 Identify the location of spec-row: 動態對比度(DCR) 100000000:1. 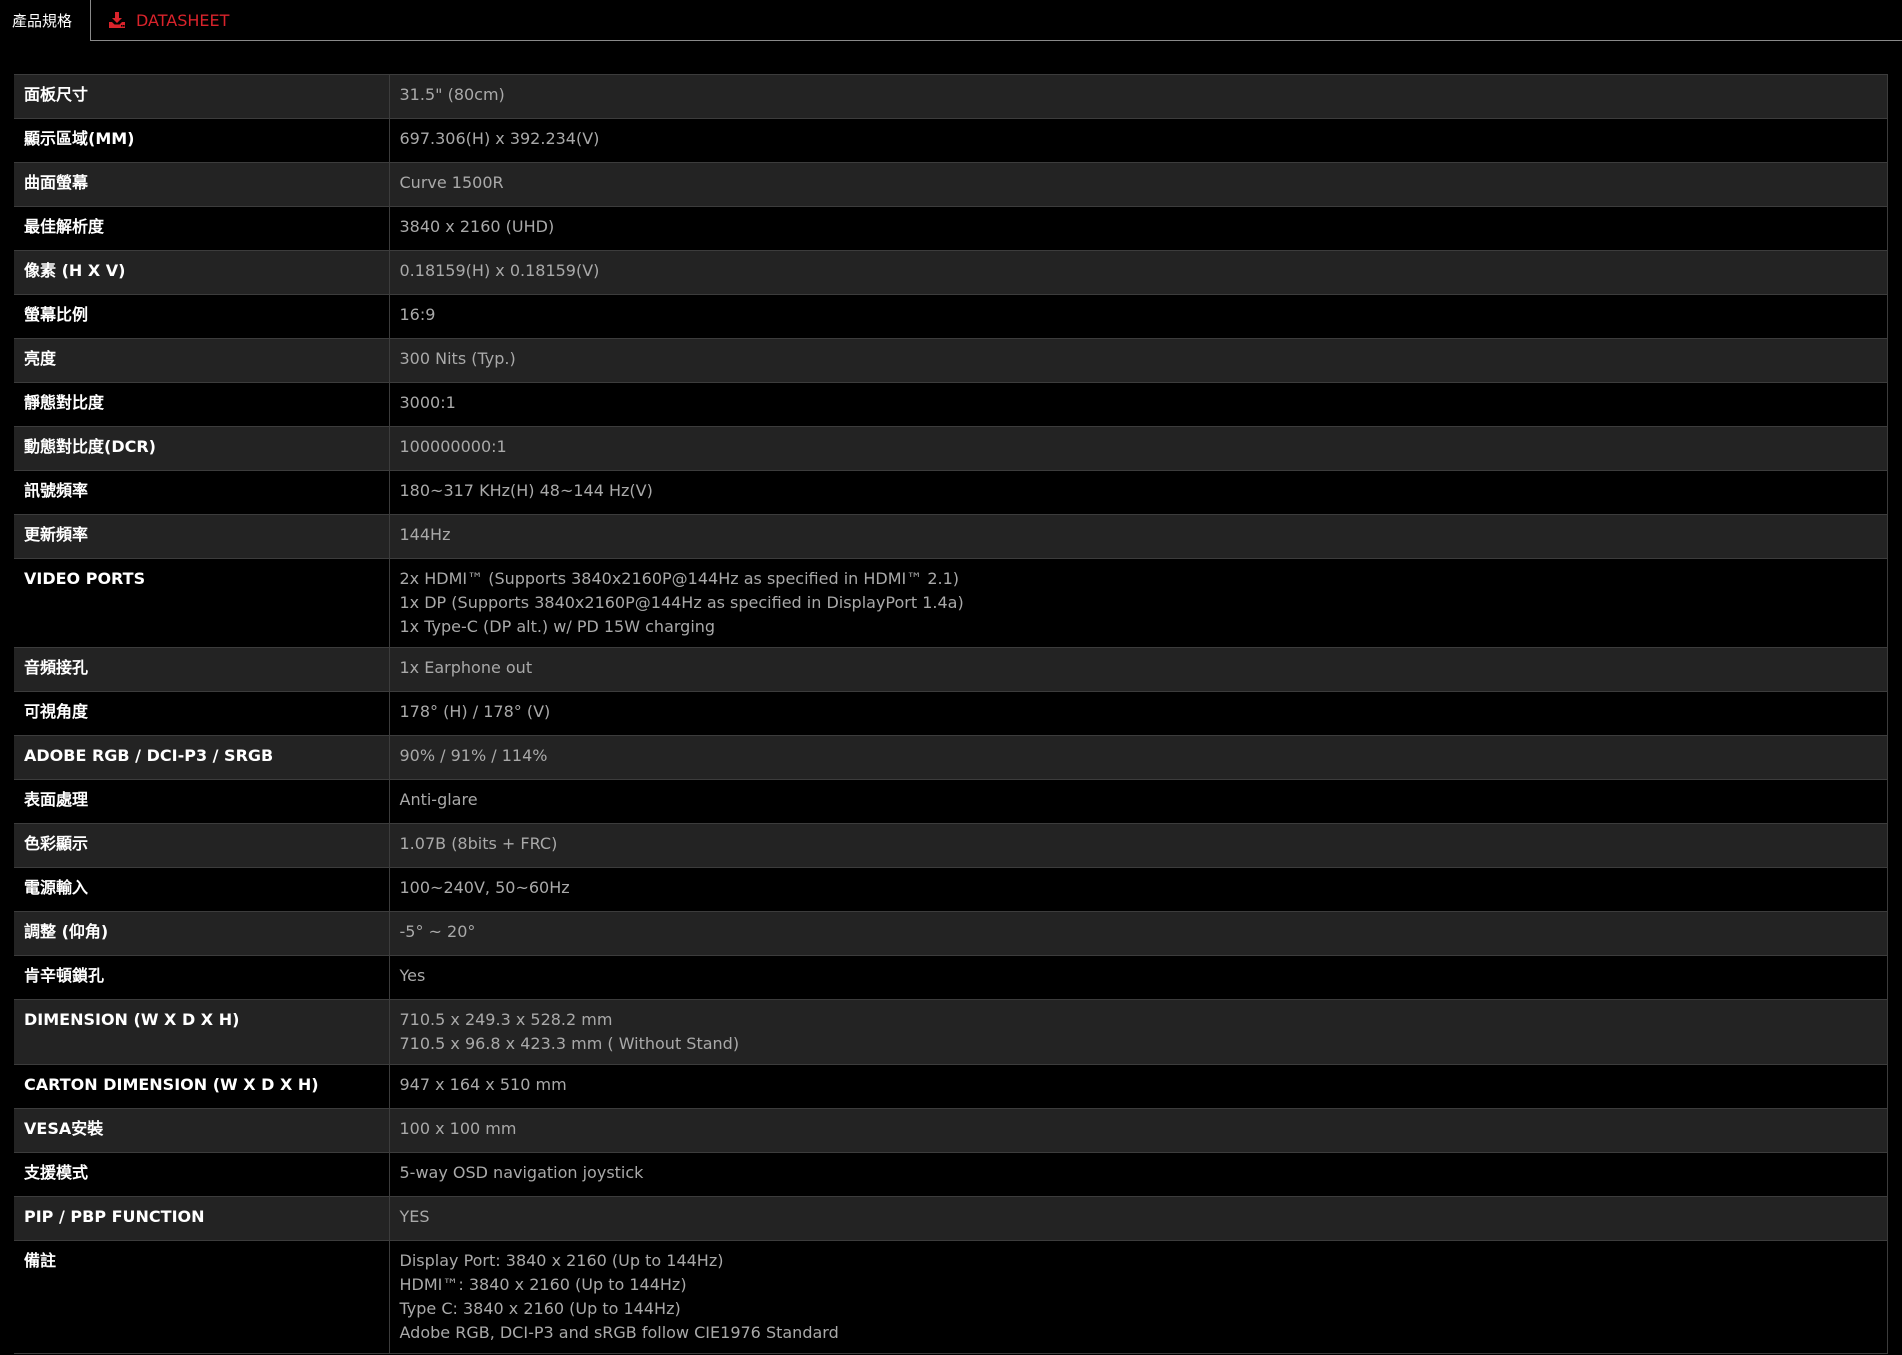
(951, 448).